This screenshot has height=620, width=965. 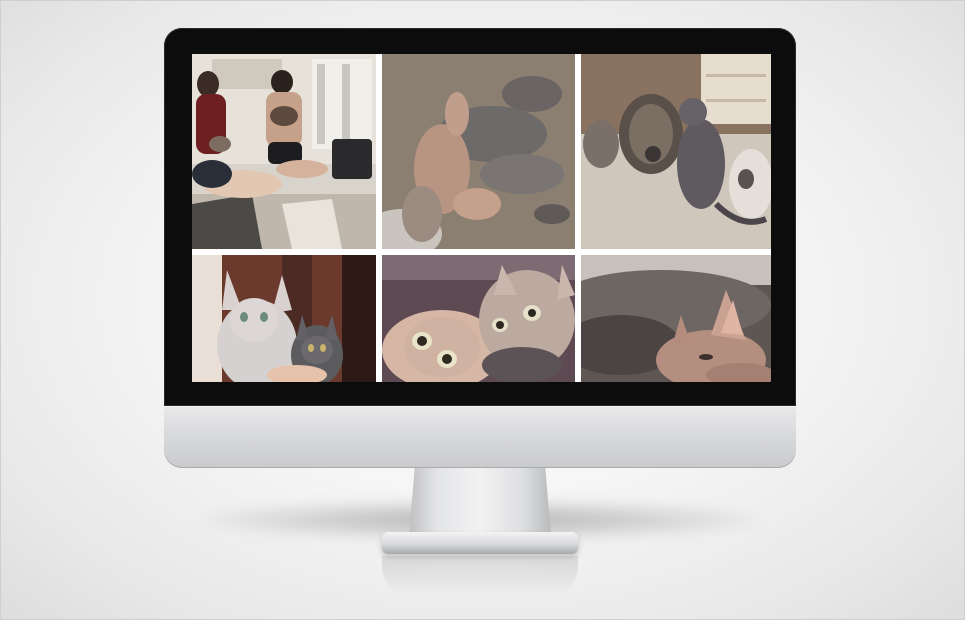 What do you see at coordinates (284, 151) in the screenshot?
I see `photo-tile-people-with-kittens` at bounding box center [284, 151].